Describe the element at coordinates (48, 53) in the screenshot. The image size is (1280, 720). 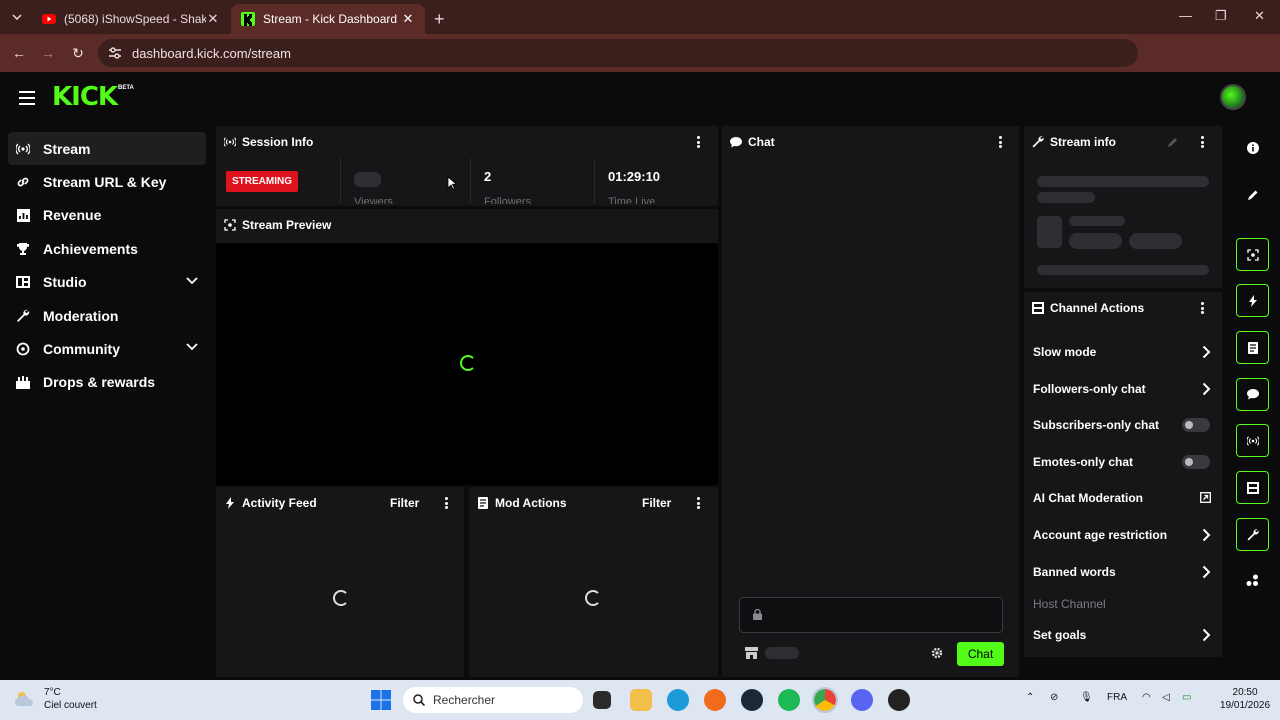
I see `forward-arrow-icon: →` at that location.